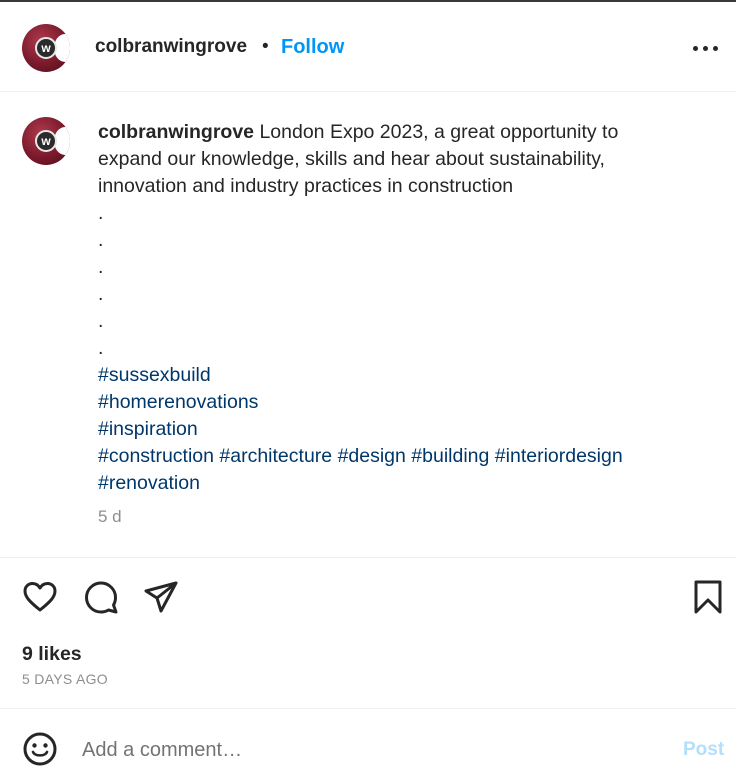 This screenshot has width=736, height=772. Describe the element at coordinates (708, 597) in the screenshot. I see `bookmark-icon` at that location.